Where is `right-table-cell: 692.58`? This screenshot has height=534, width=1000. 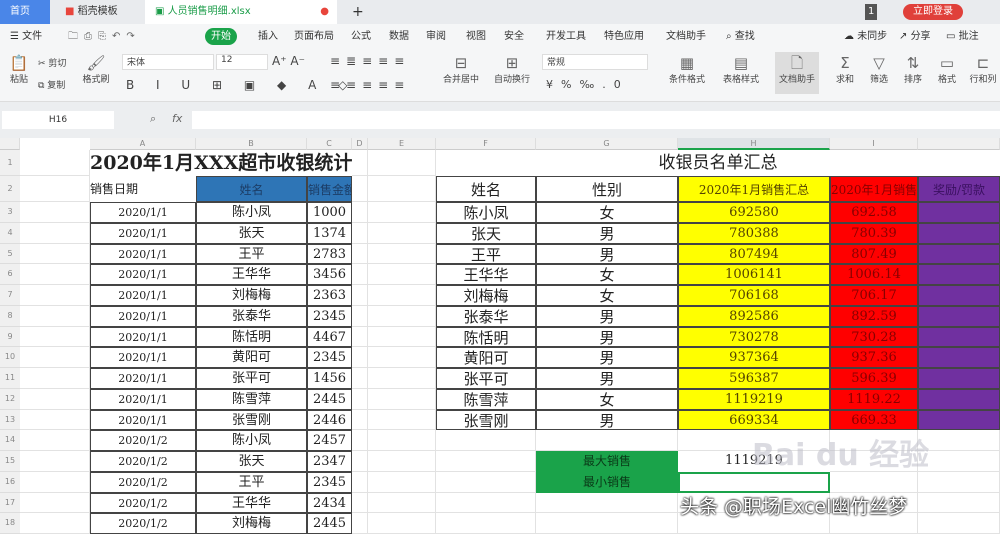
right-table-cell: 692.58 is located at coordinates (874, 212).